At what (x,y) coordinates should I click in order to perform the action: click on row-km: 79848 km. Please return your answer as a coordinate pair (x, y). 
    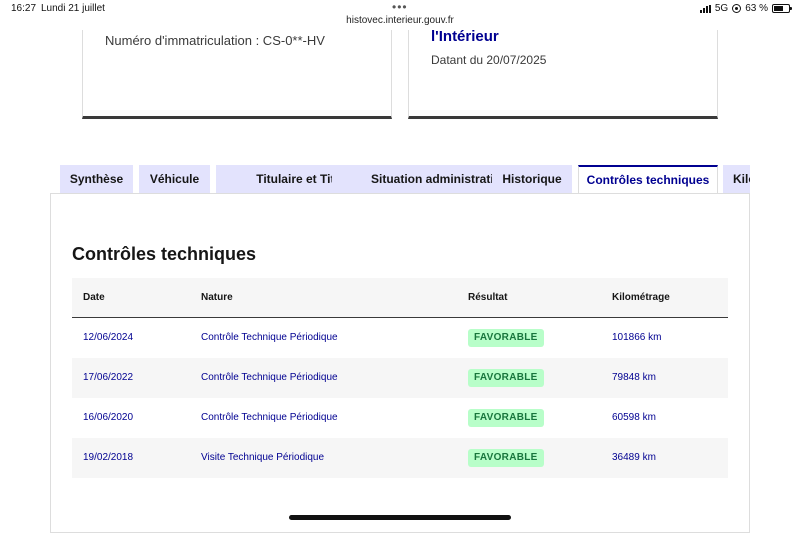
    Looking at the image, I should click on (634, 377).